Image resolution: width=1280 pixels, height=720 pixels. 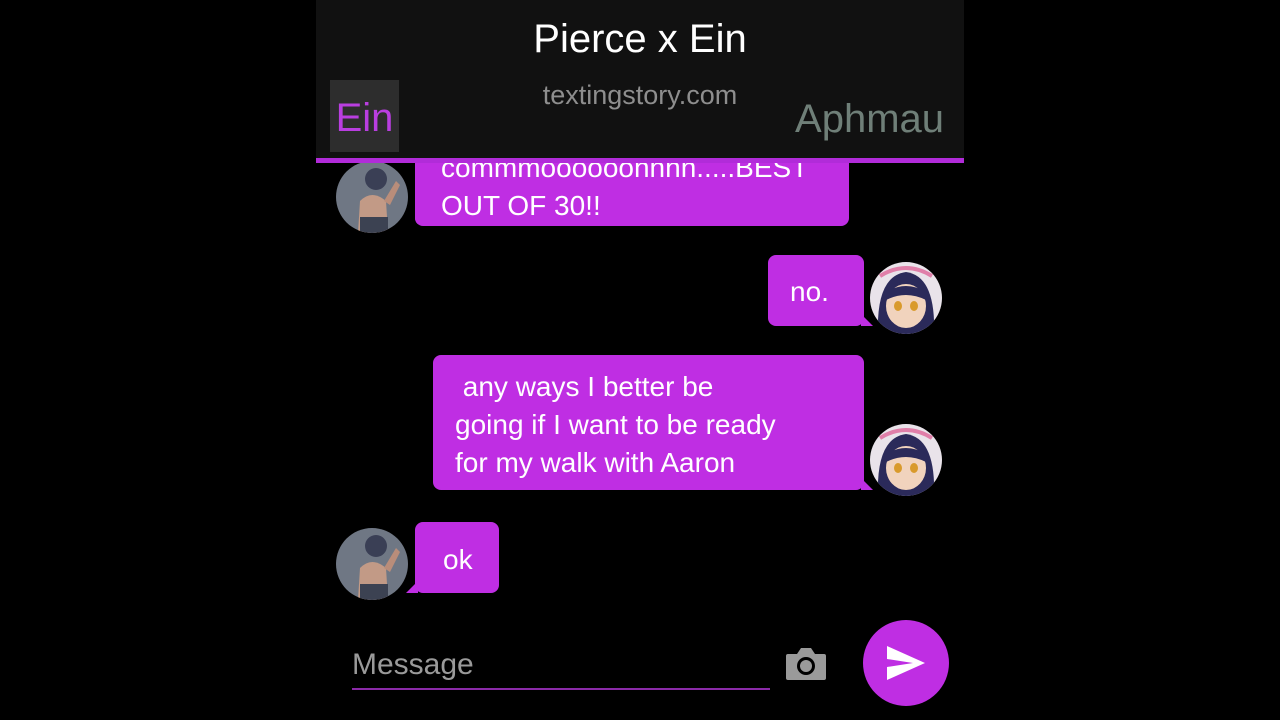 I want to click on message-bubble: ok, so click(x=452, y=557).